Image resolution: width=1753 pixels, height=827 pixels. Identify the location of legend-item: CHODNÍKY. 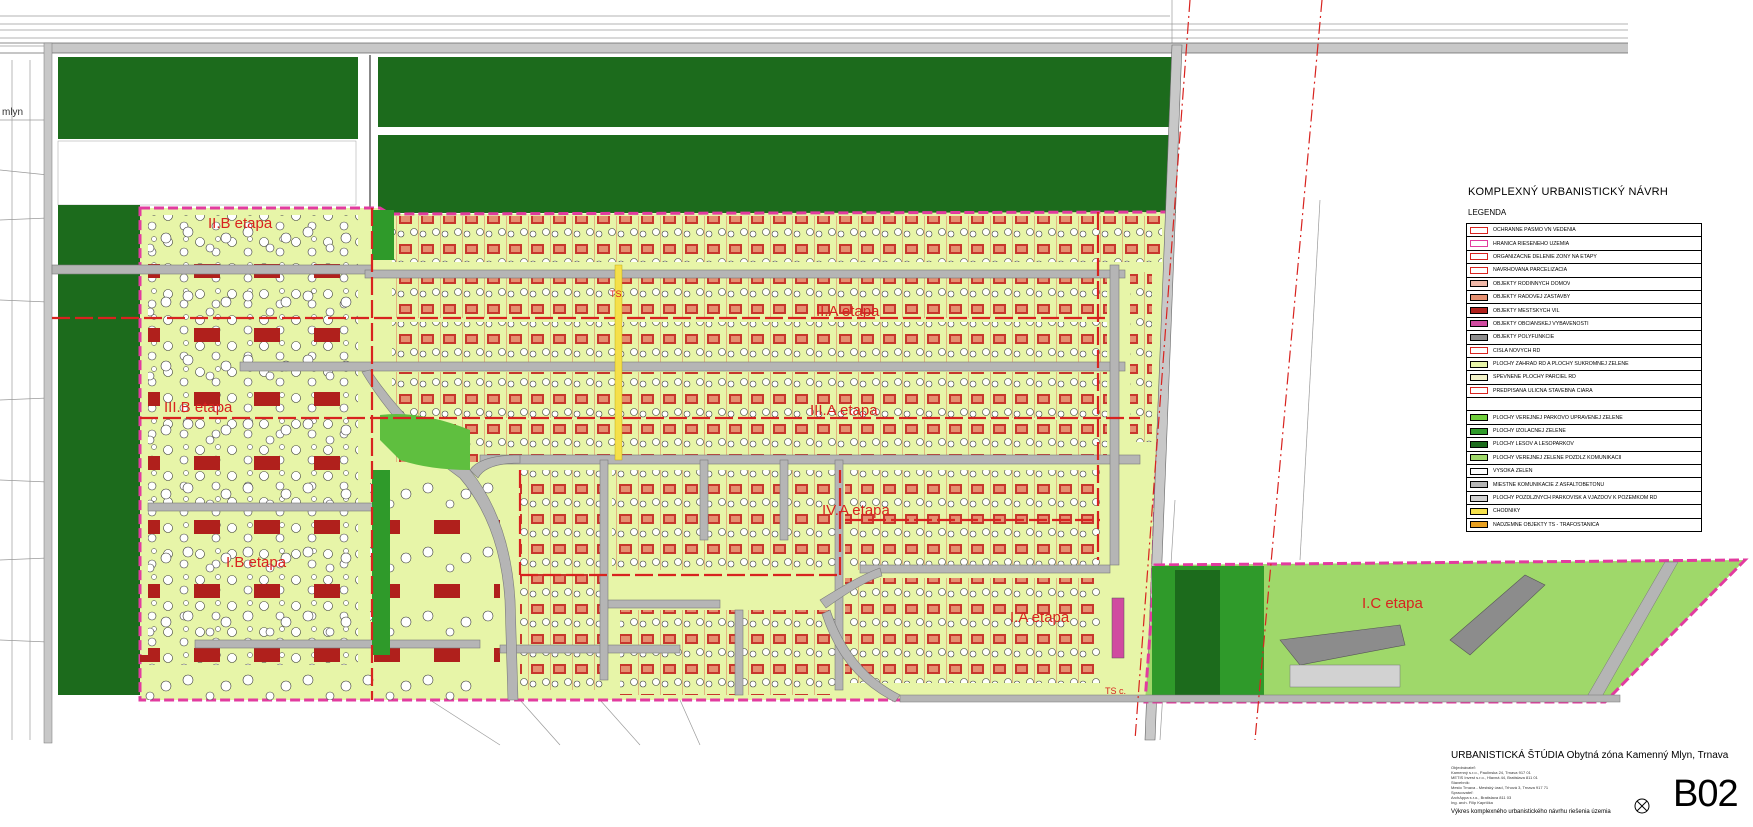
(1584, 512).